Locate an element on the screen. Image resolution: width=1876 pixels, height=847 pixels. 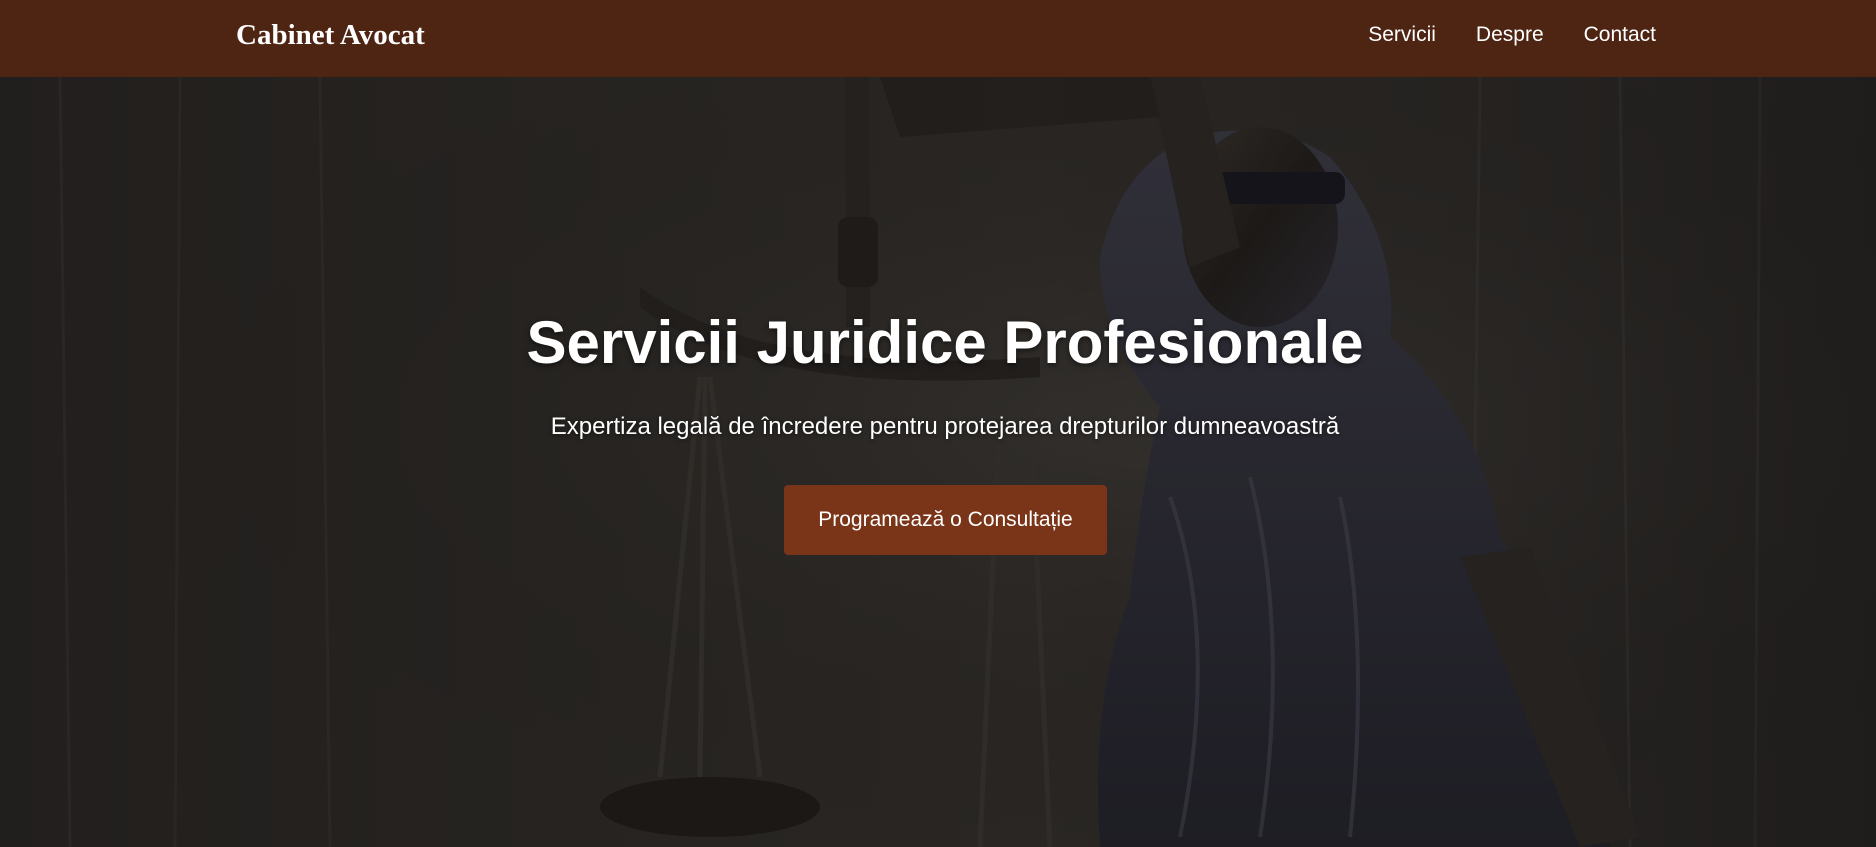
schedule-consultation-button: Programează o Consultație is located at coordinates (945, 520).